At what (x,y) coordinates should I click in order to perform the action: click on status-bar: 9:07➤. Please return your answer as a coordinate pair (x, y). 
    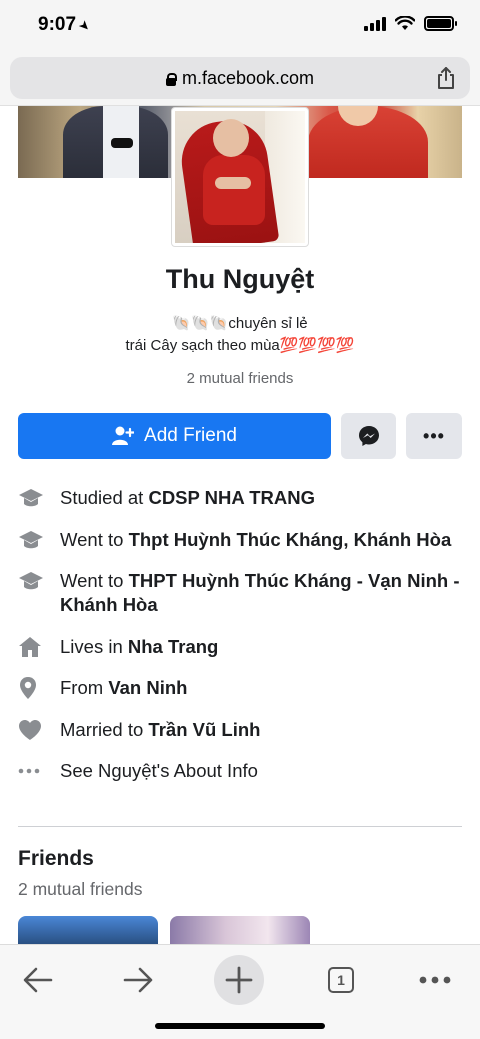
    Looking at the image, I should click on (240, 26).